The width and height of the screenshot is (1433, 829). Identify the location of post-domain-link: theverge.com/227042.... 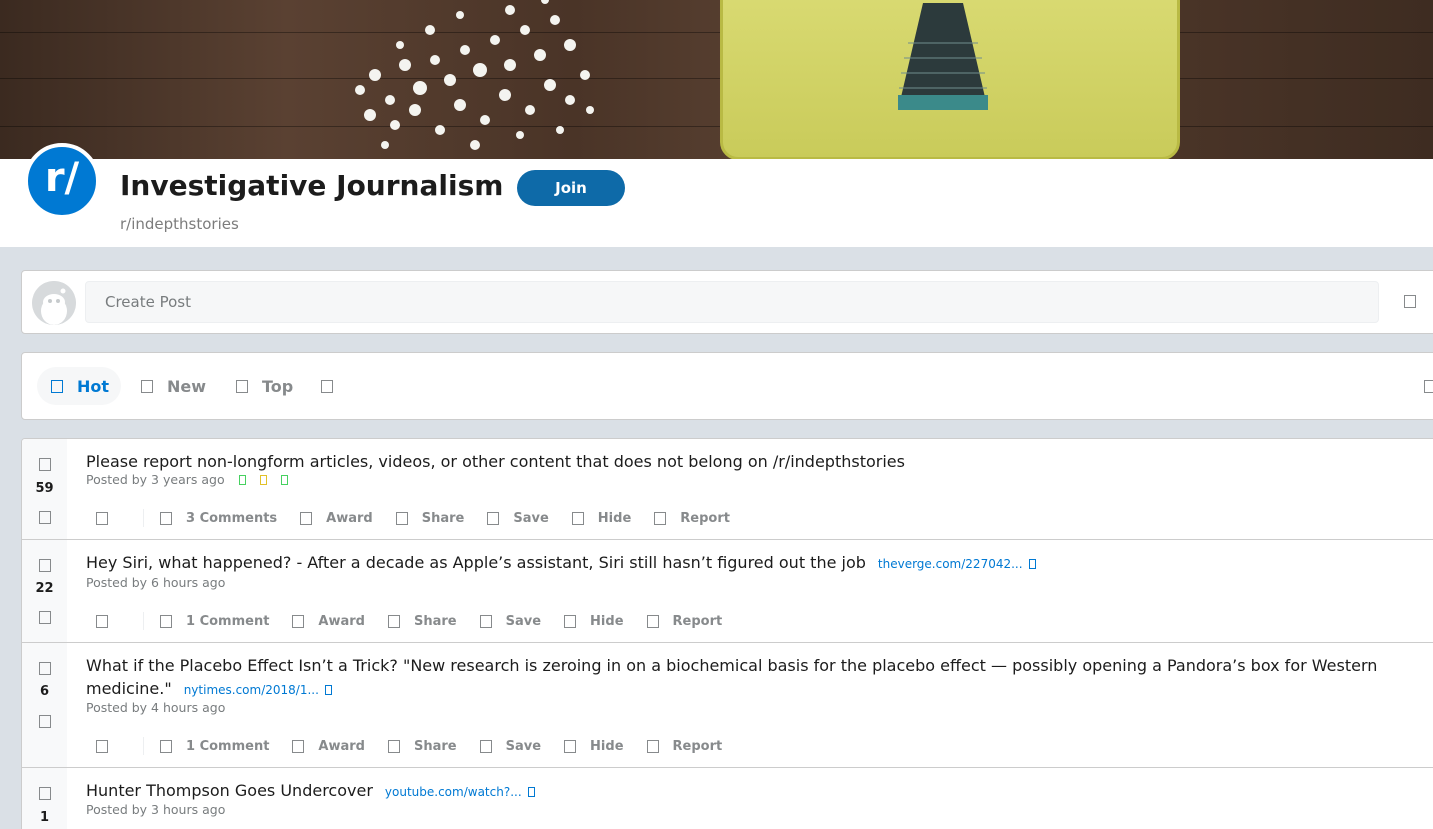
(957, 564).